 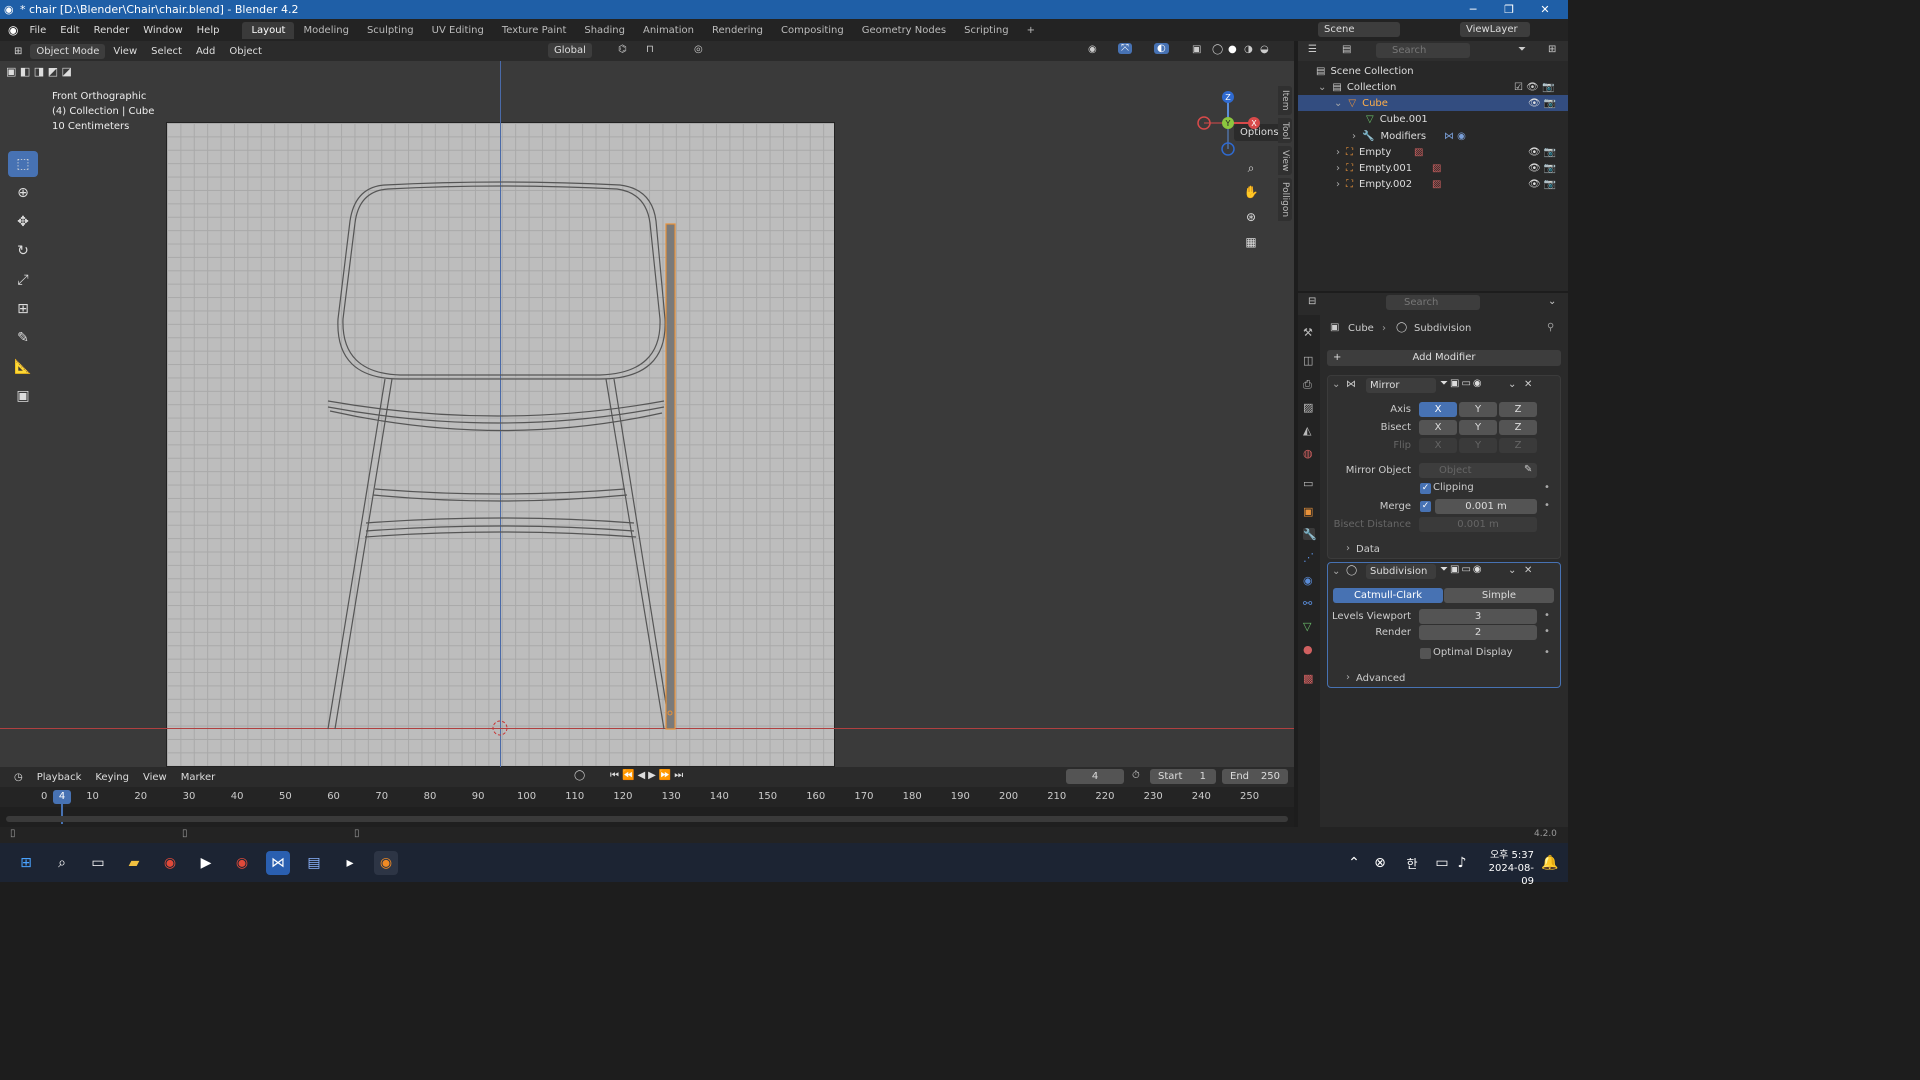 I want to click on ime-indicator: 한, so click(x=1412, y=863).